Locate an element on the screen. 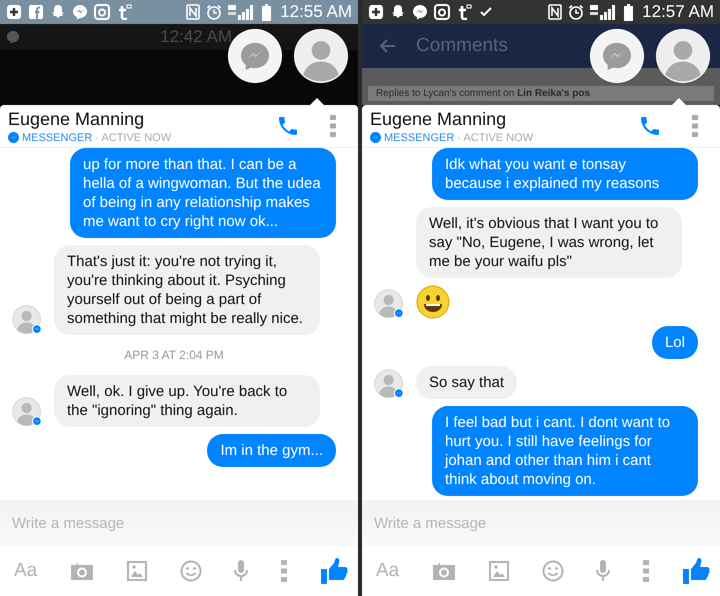 This screenshot has width=720, height=596. messenger-chat-head is located at coordinates (617, 56).